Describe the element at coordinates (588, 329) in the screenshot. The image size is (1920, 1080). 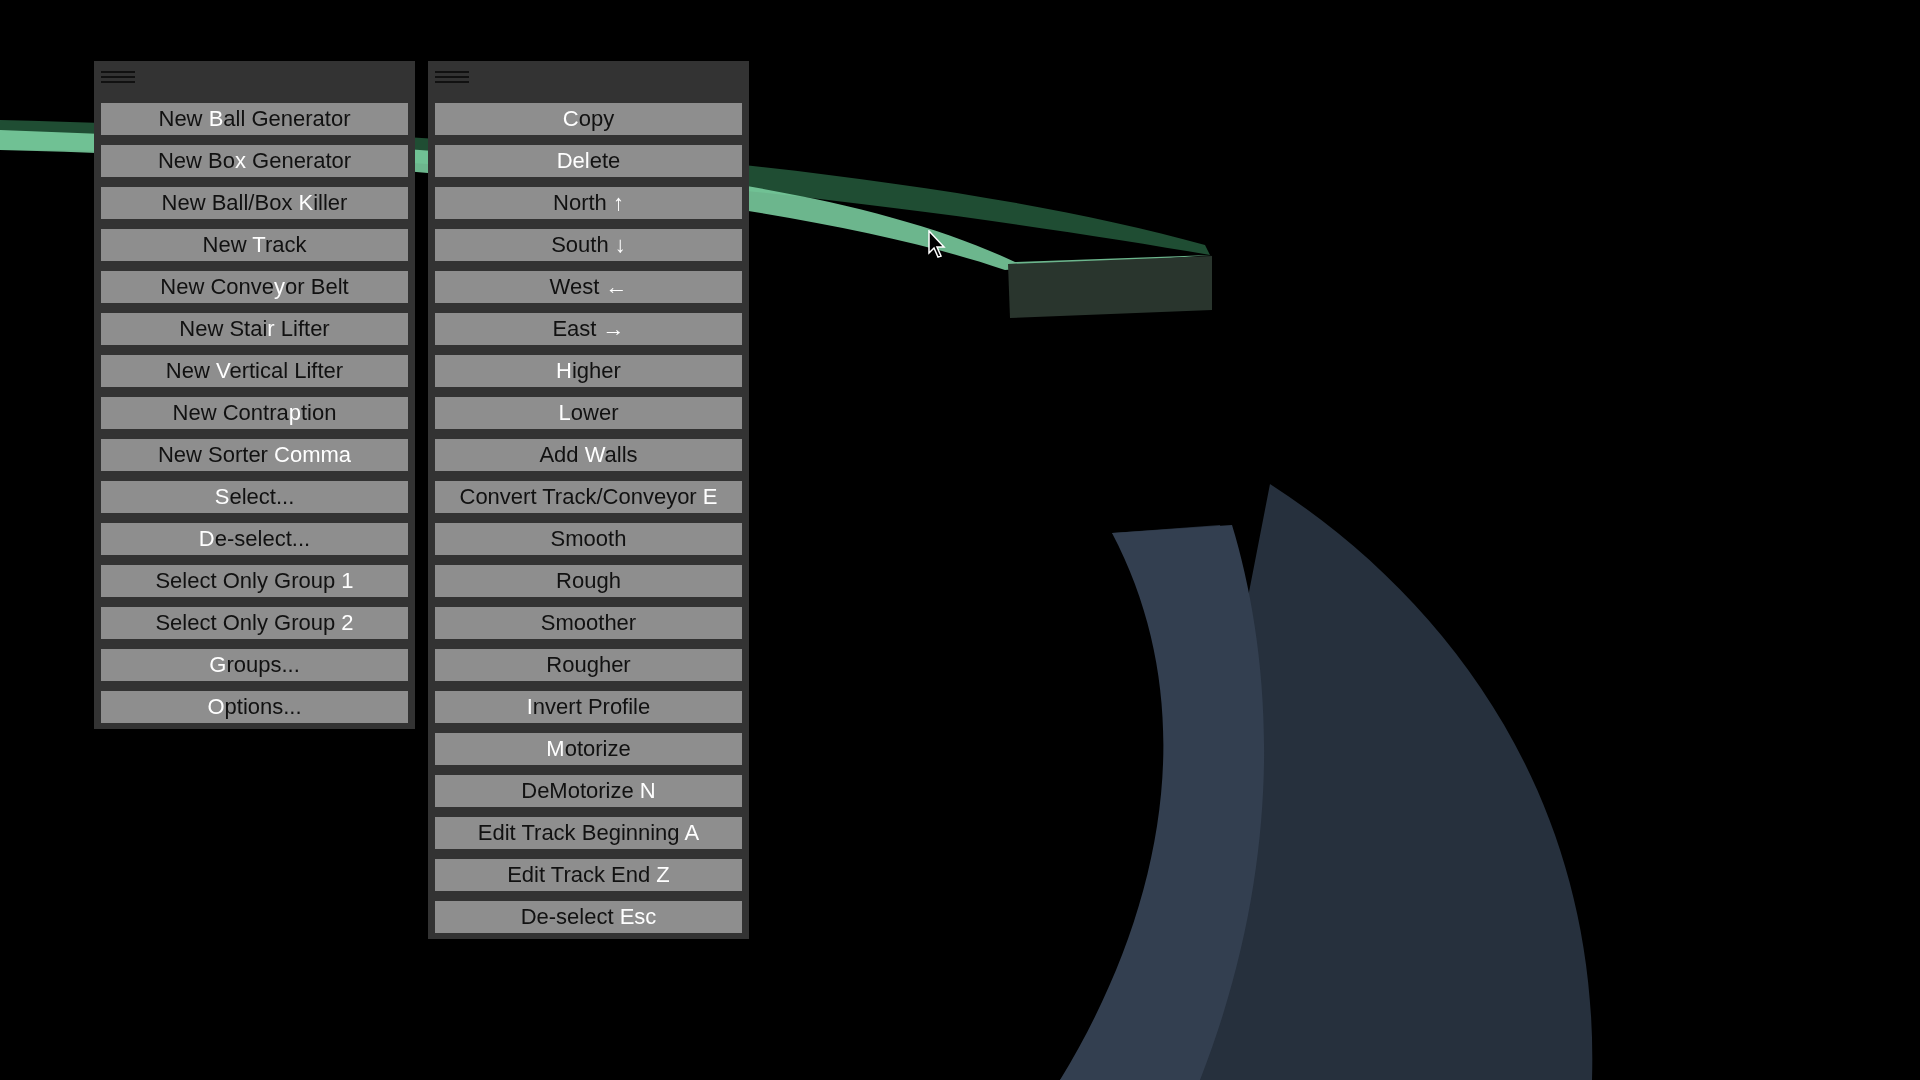
I see `menu-button: East →` at that location.